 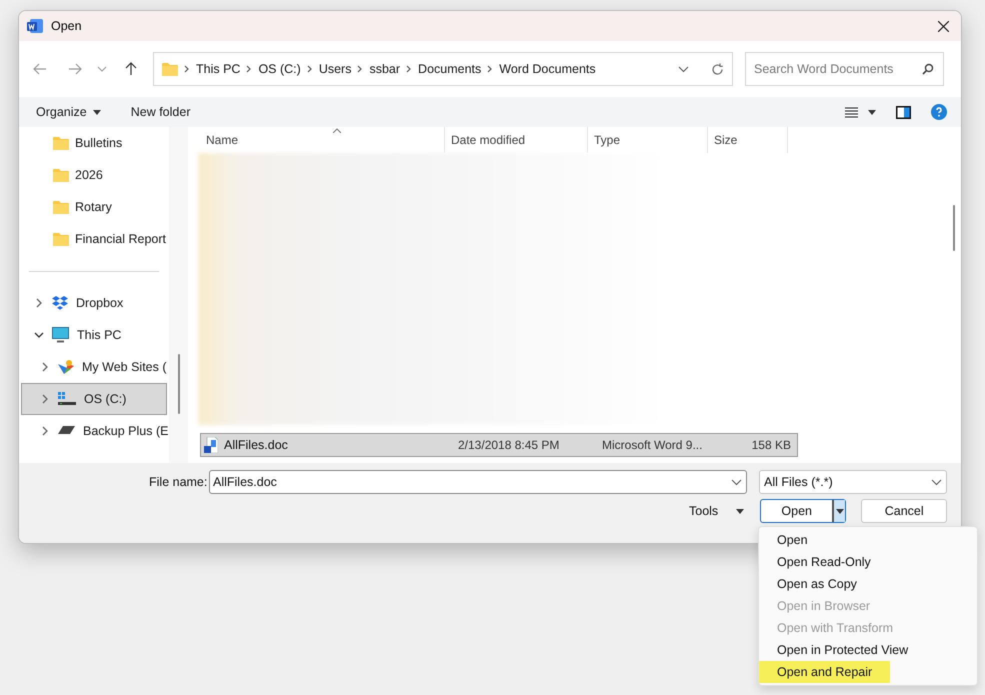 I want to click on sidebar-item: OS (C:), so click(x=94, y=399).